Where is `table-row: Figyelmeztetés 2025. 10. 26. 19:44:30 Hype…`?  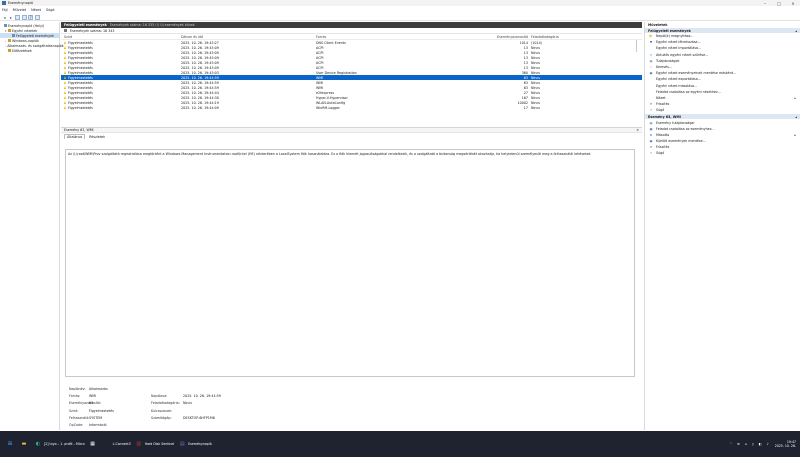 table-row: Figyelmeztetés 2025. 10. 26. 19:44:30 Hype… is located at coordinates (351, 97).